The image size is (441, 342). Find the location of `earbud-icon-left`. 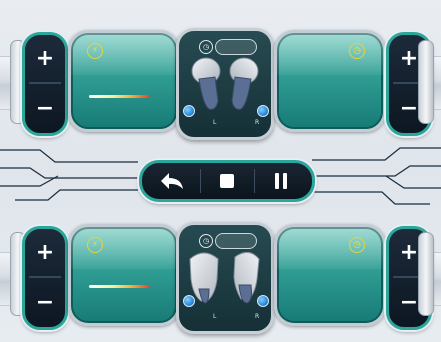

earbud-icon-left is located at coordinates (206, 84).